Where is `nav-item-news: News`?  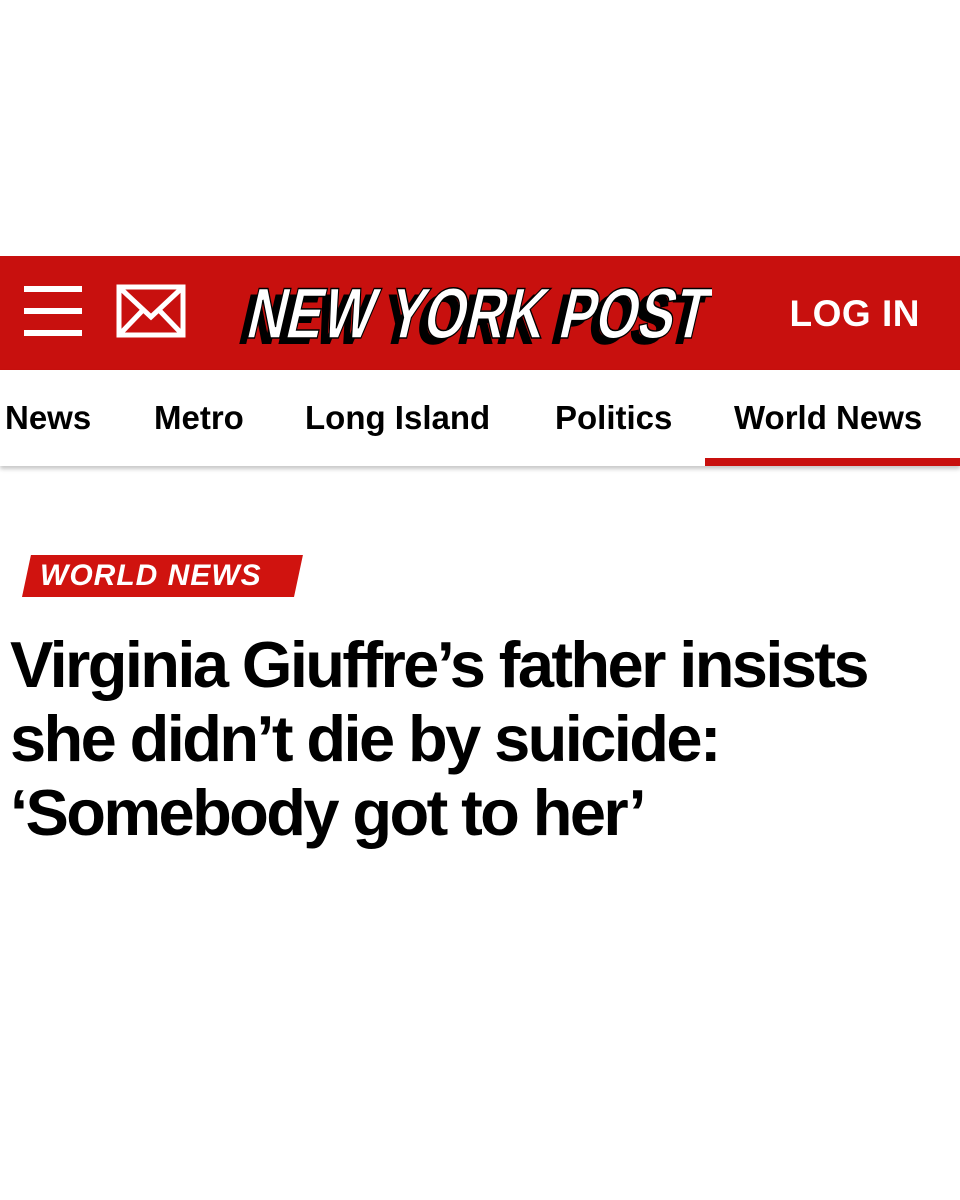
nav-item-news: News is located at coordinates (48, 418).